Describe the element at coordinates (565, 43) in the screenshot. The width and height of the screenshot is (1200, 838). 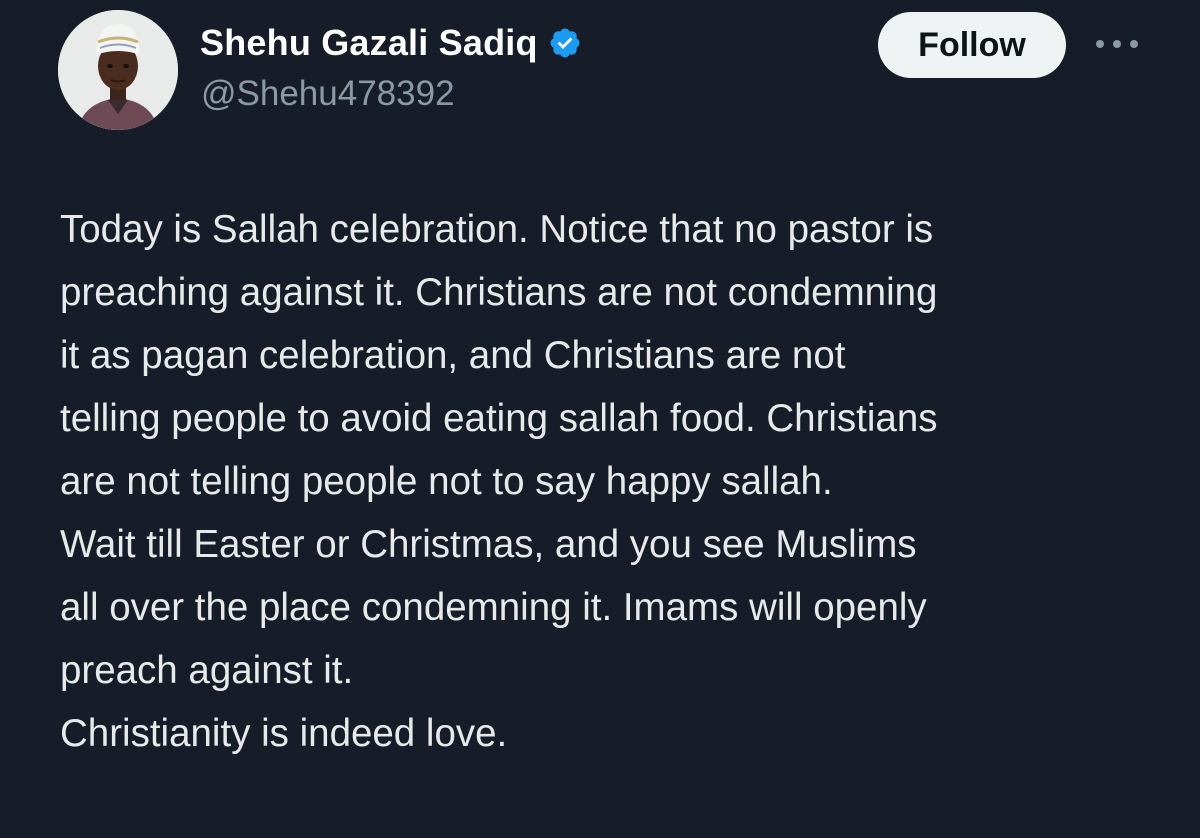
I see `verified-badge-icon` at that location.